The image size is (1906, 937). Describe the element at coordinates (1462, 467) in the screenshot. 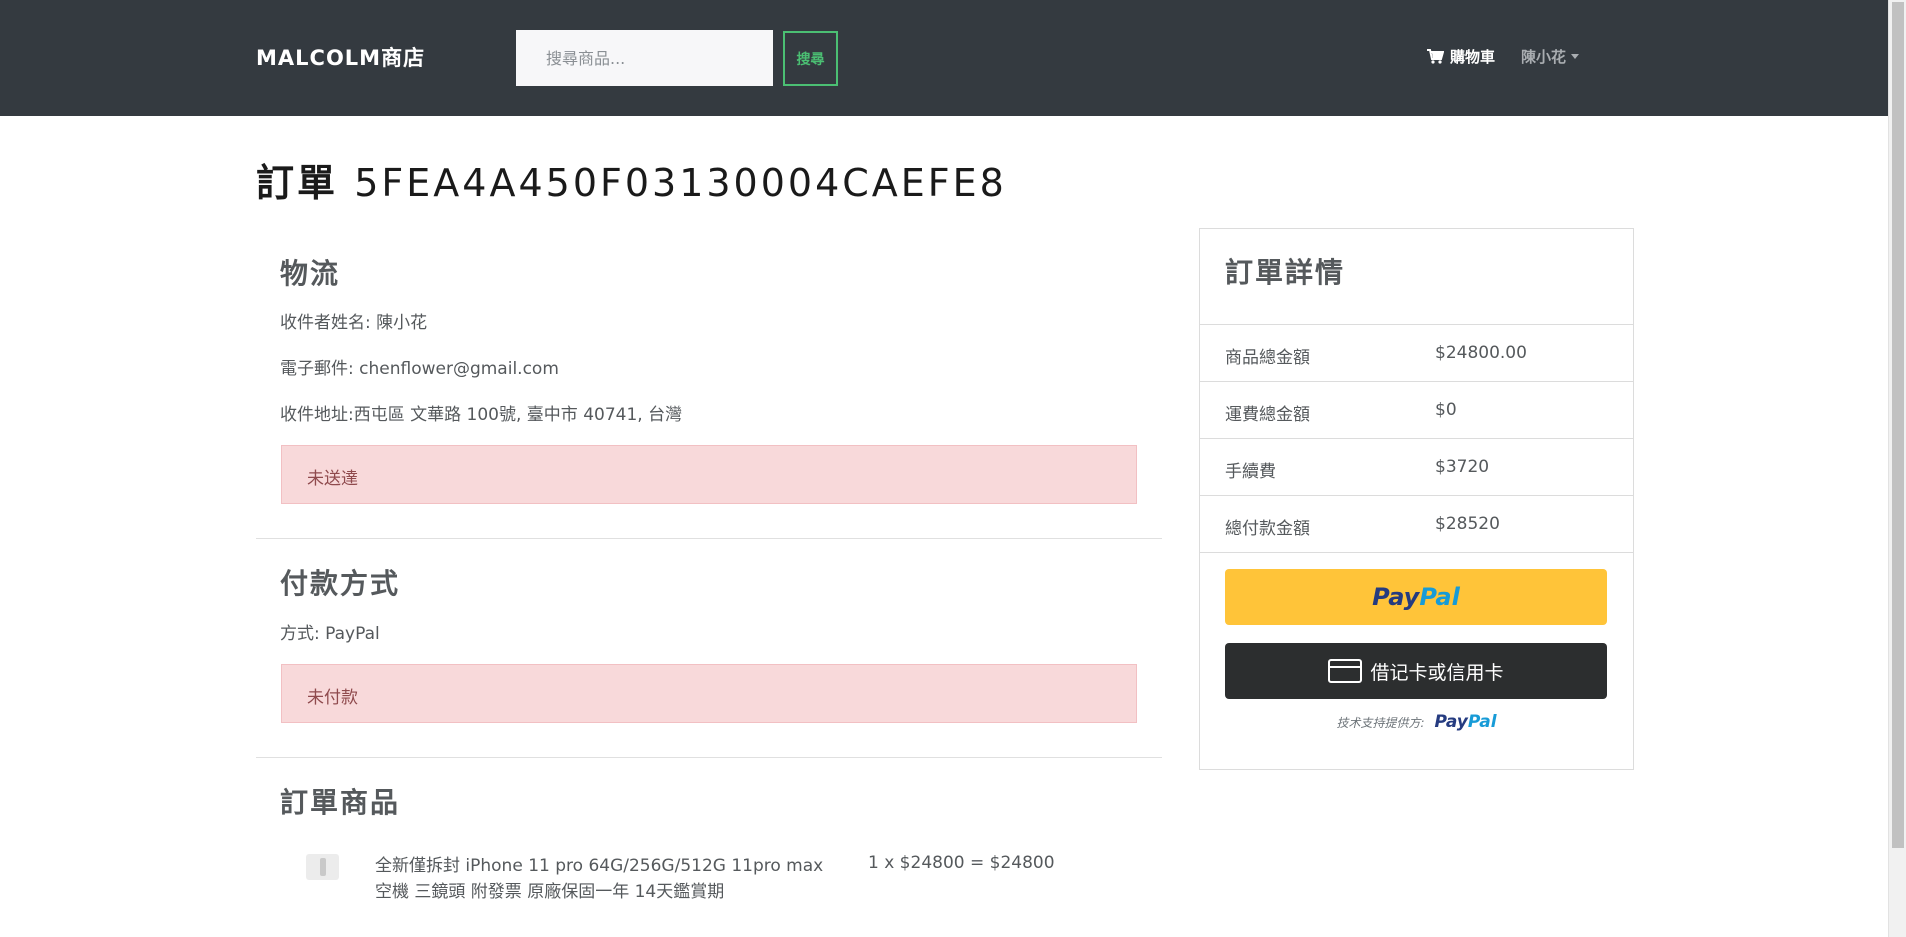

I see `summary-row-amount: $3720` at that location.